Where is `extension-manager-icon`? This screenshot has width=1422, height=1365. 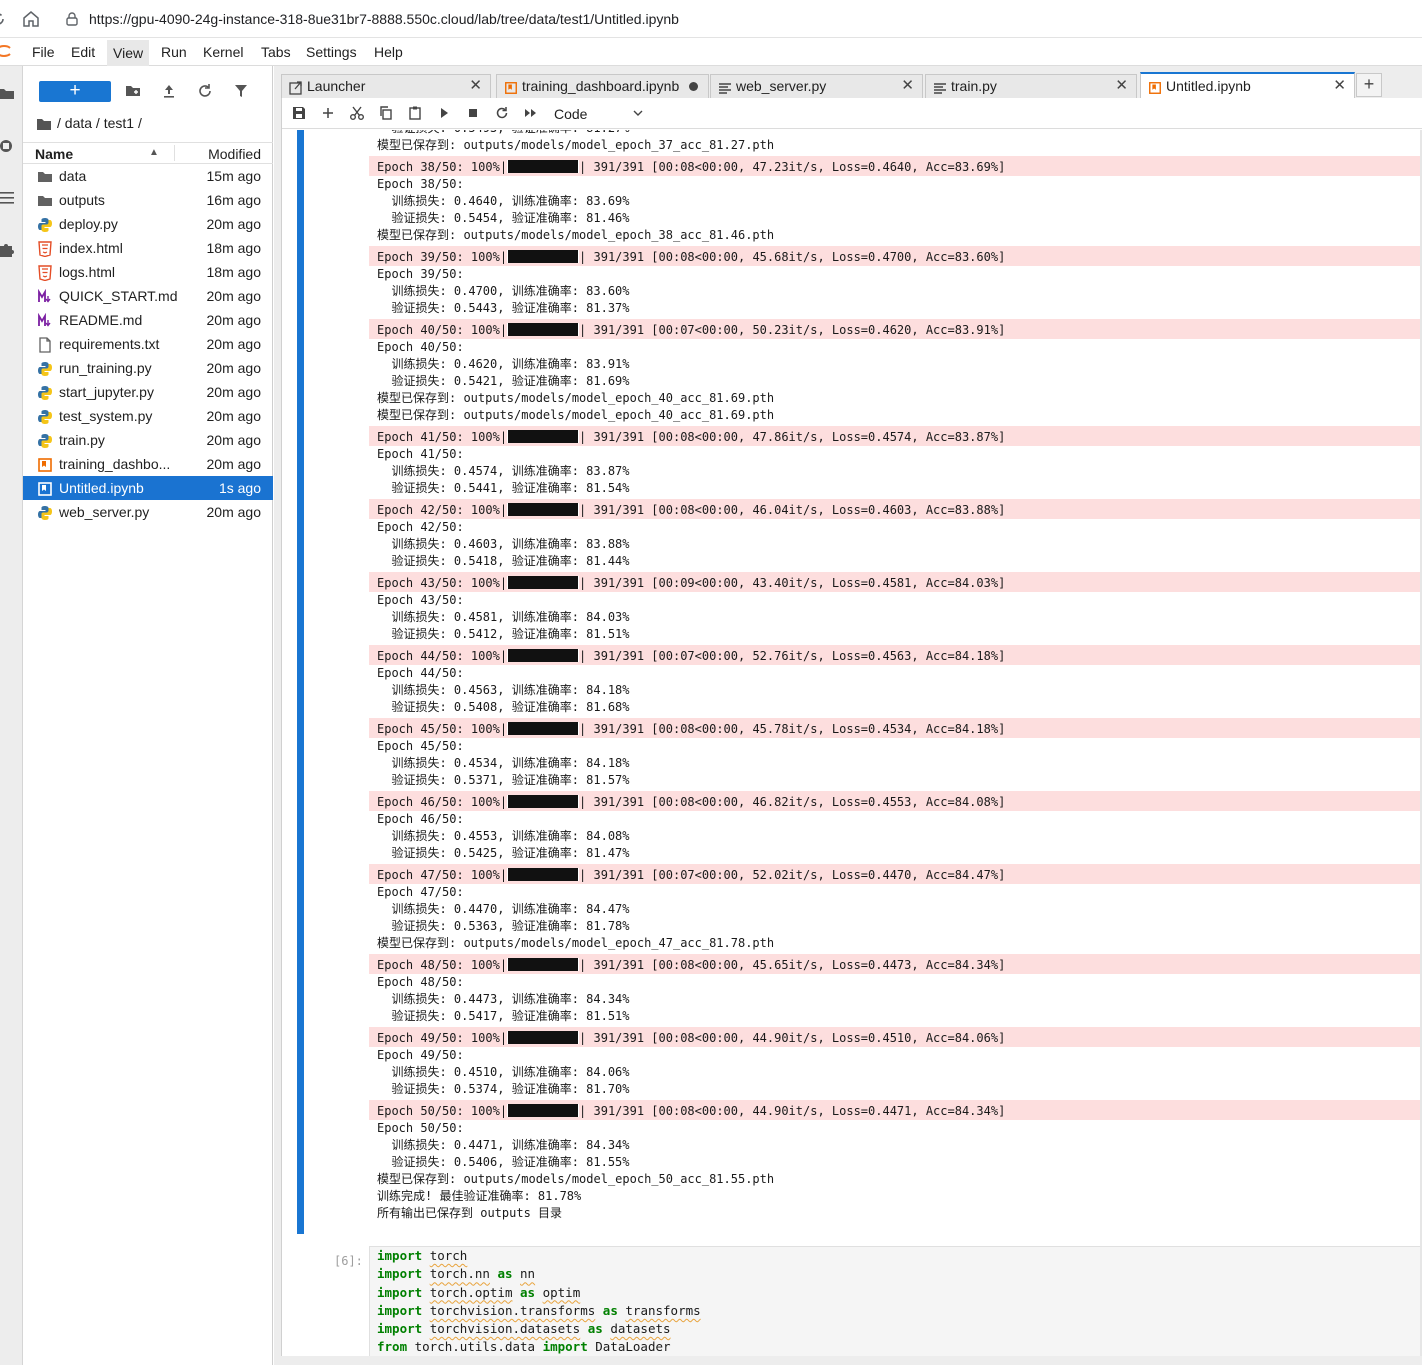
extension-manager-icon is located at coordinates (8, 250).